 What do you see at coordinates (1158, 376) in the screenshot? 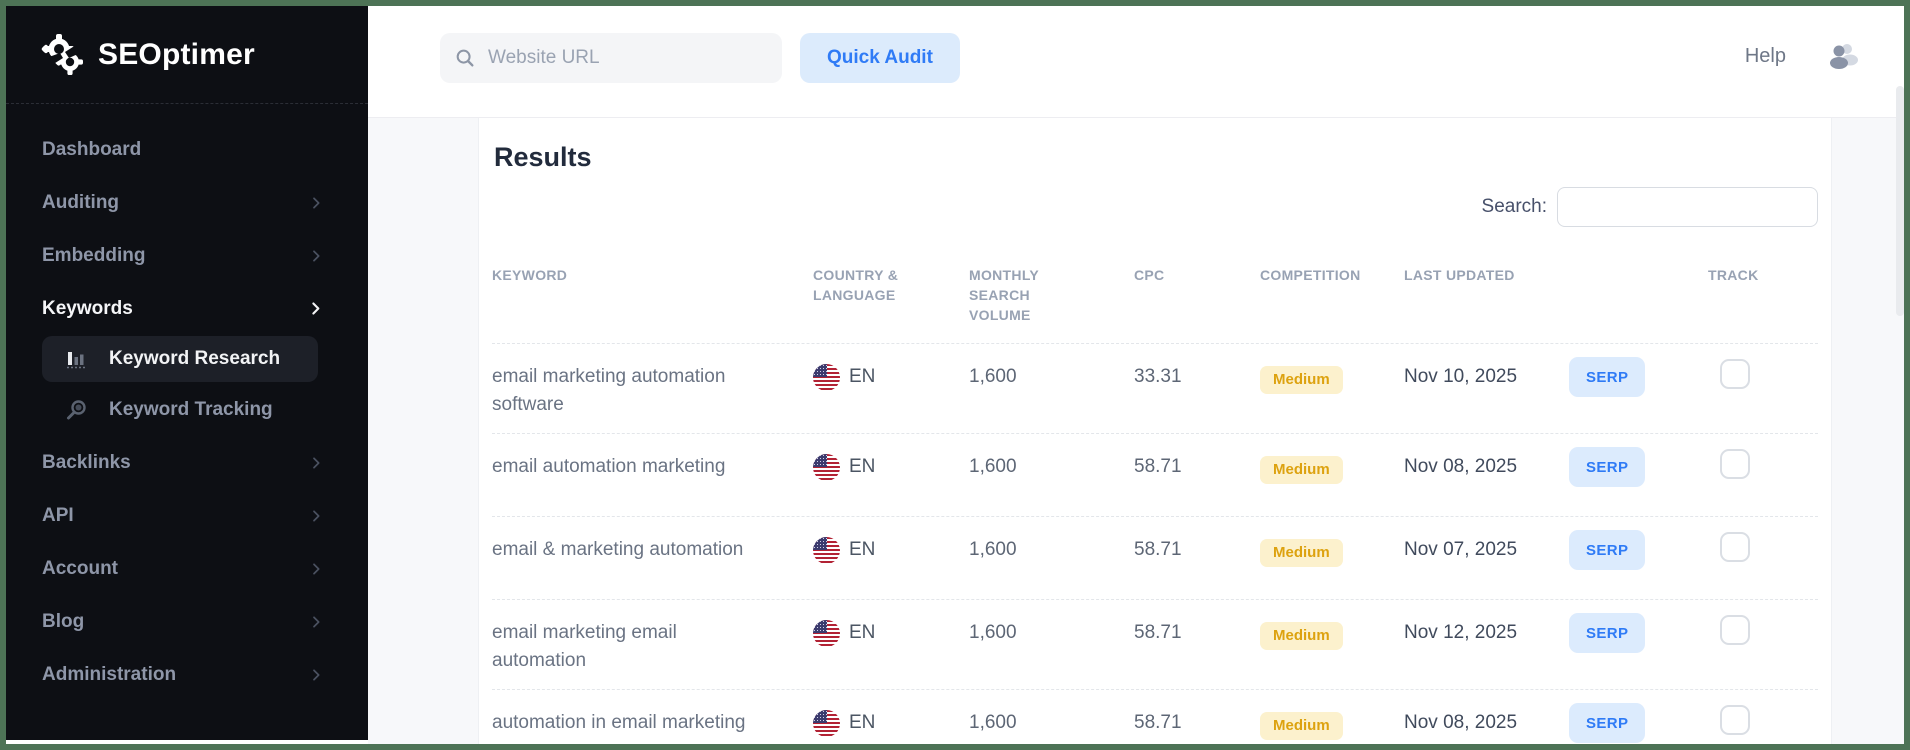
I see `cpc-cell: 33.31` at bounding box center [1158, 376].